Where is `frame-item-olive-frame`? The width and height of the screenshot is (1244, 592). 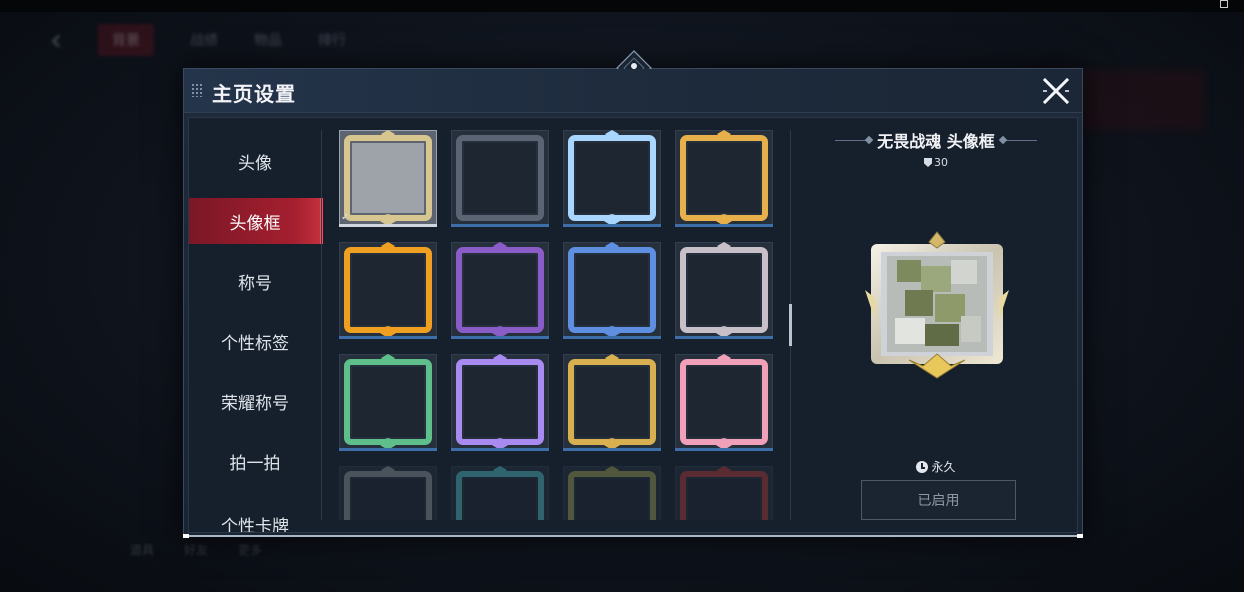
frame-item-olive-frame is located at coordinates (612, 493).